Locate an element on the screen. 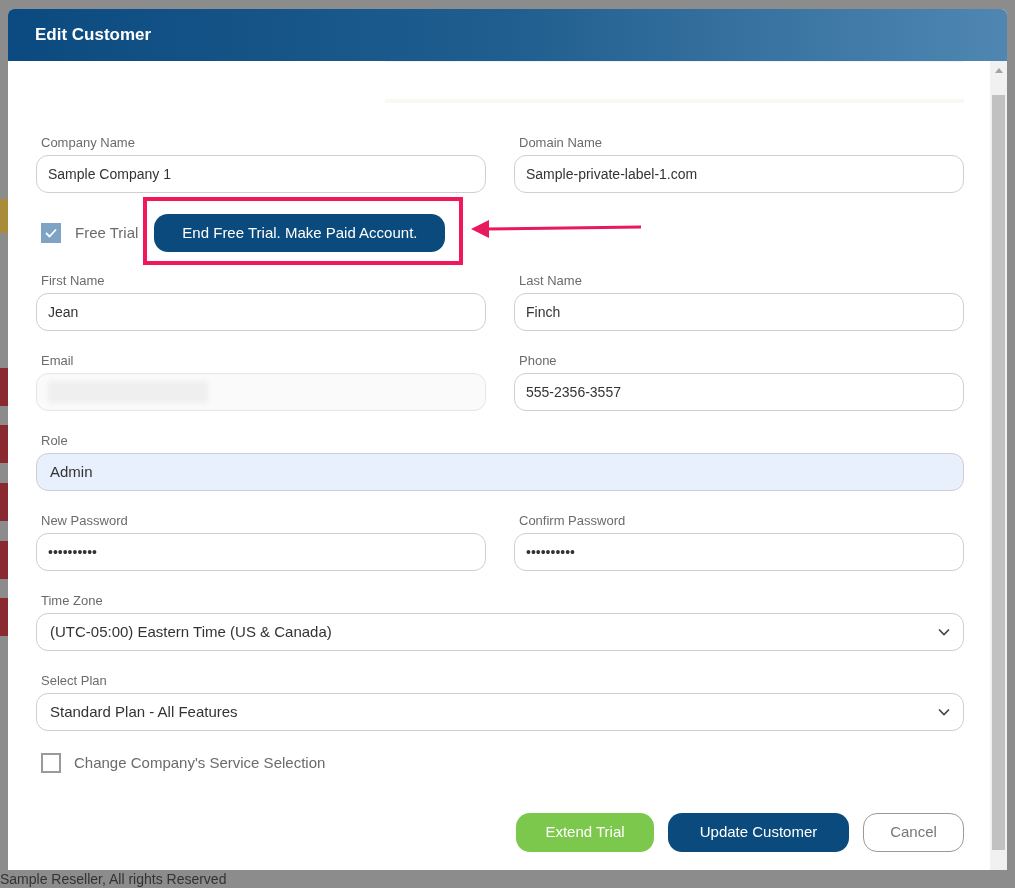 The height and width of the screenshot is (888, 1015). checkmark-icon is located at coordinates (51, 233).